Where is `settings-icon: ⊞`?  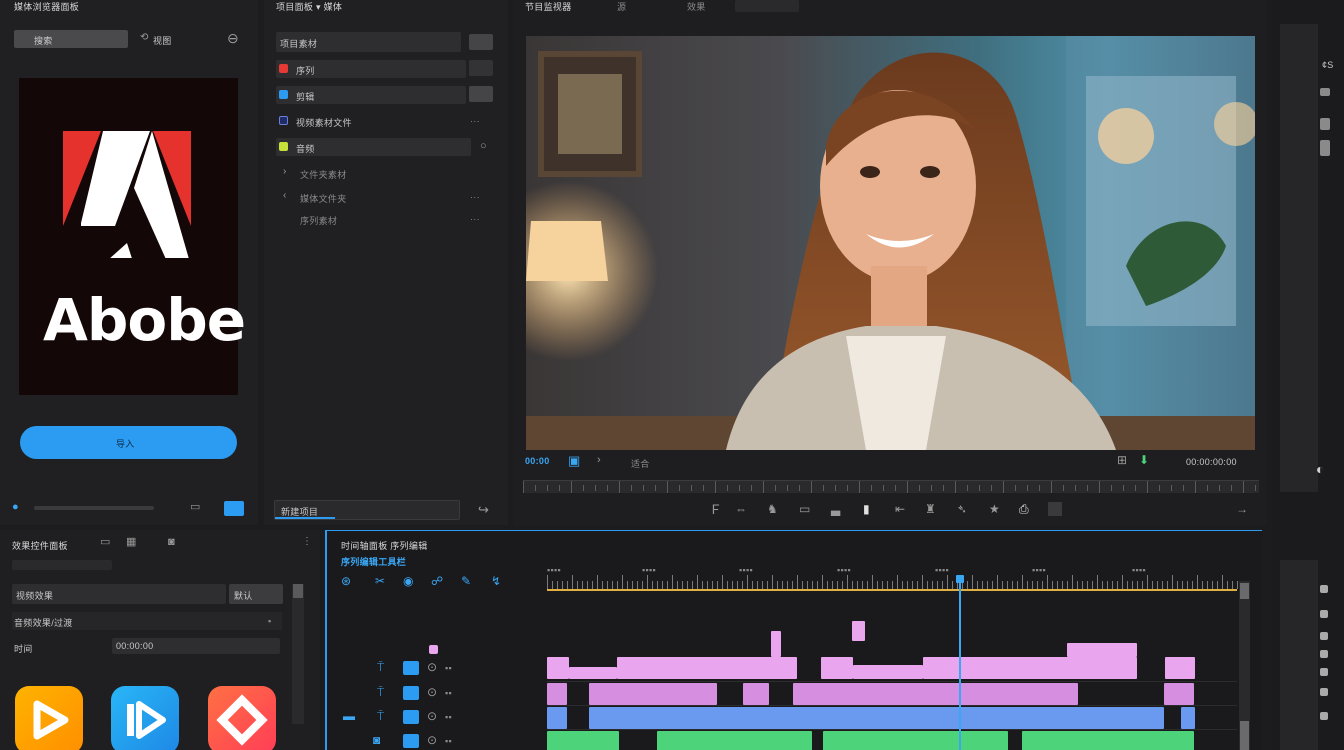
settings-icon: ⊞ is located at coordinates (1122, 460).